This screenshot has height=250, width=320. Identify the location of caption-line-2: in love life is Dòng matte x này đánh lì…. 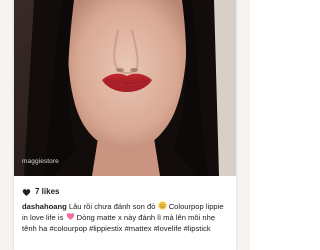
(127, 217).